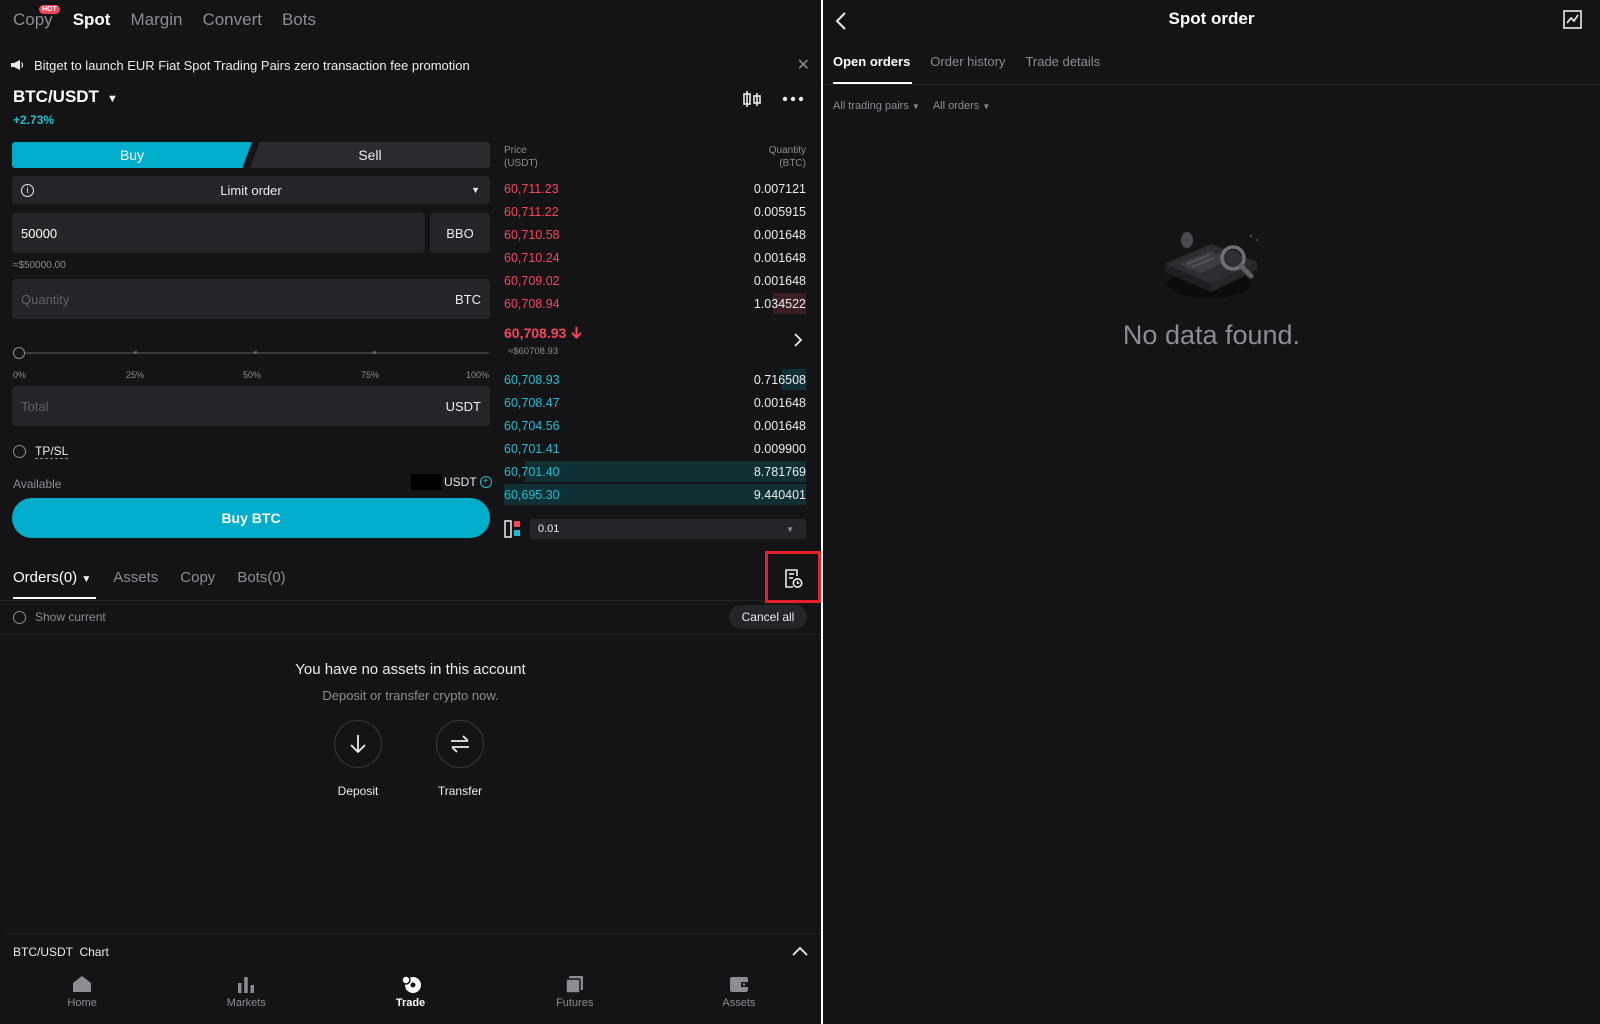  Describe the element at coordinates (460, 233) in the screenshot. I see `bbo-button: BBO` at that location.